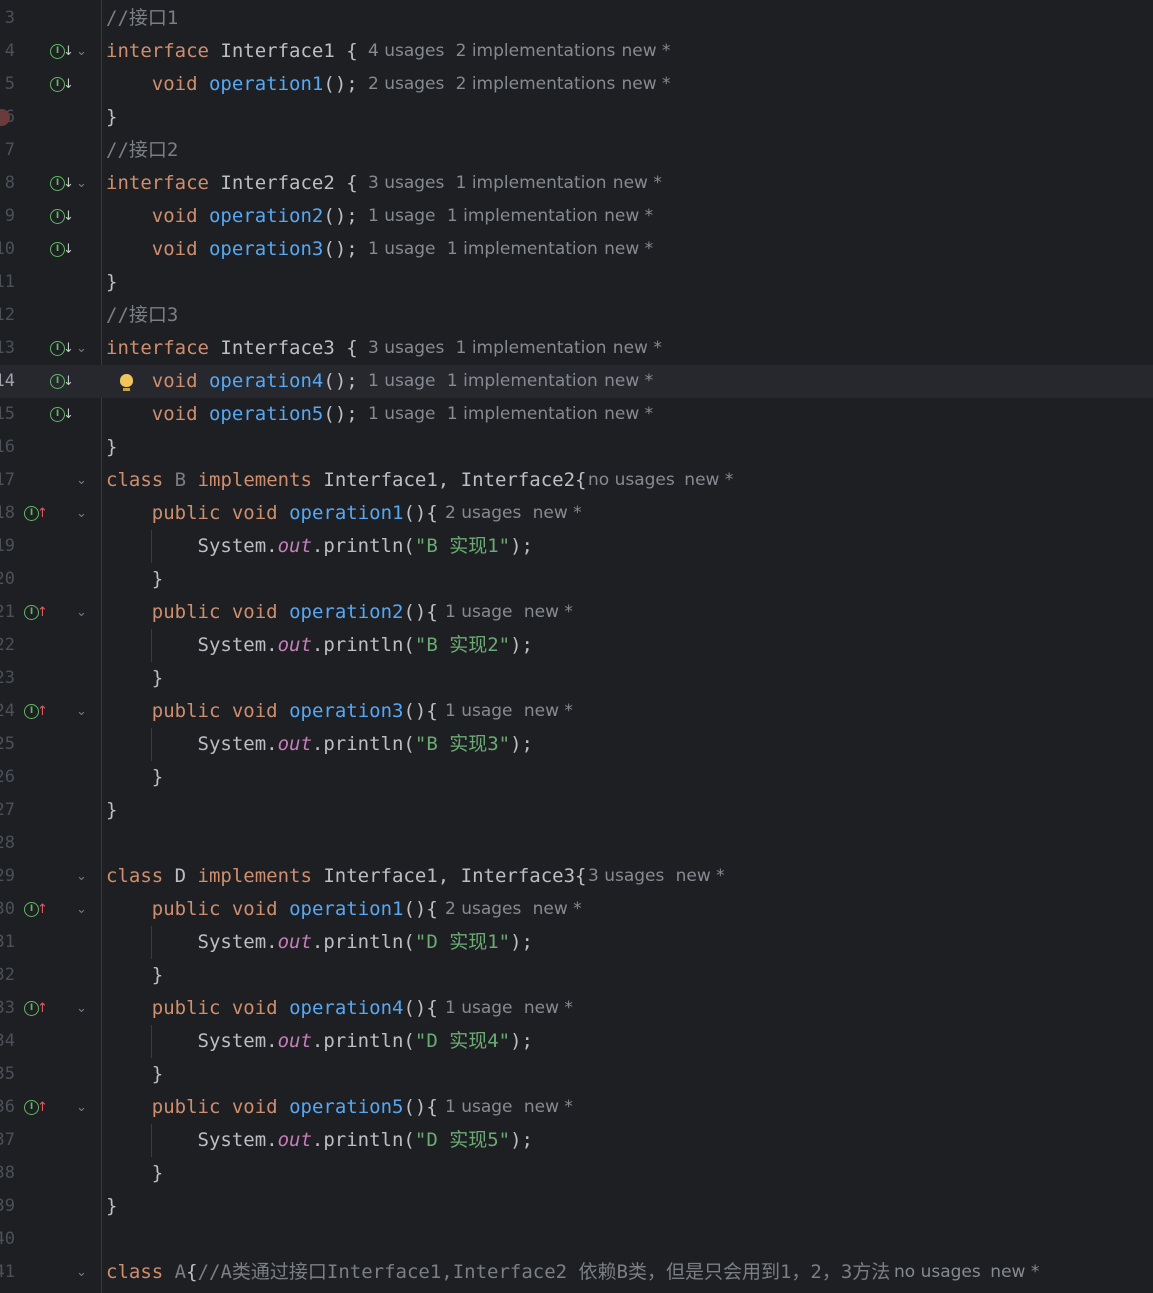  I want to click on code-line: 27}, so click(576, 810).